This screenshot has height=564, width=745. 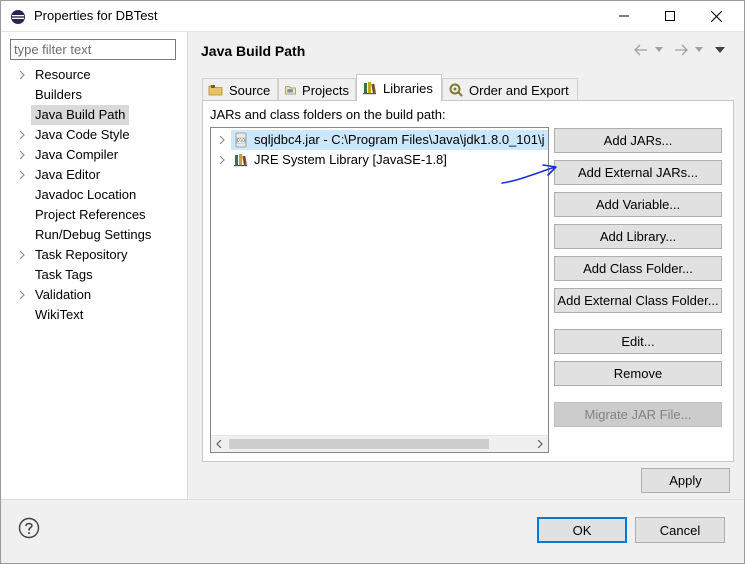 I want to click on nav-item-label: WikiText, so click(x=59, y=314).